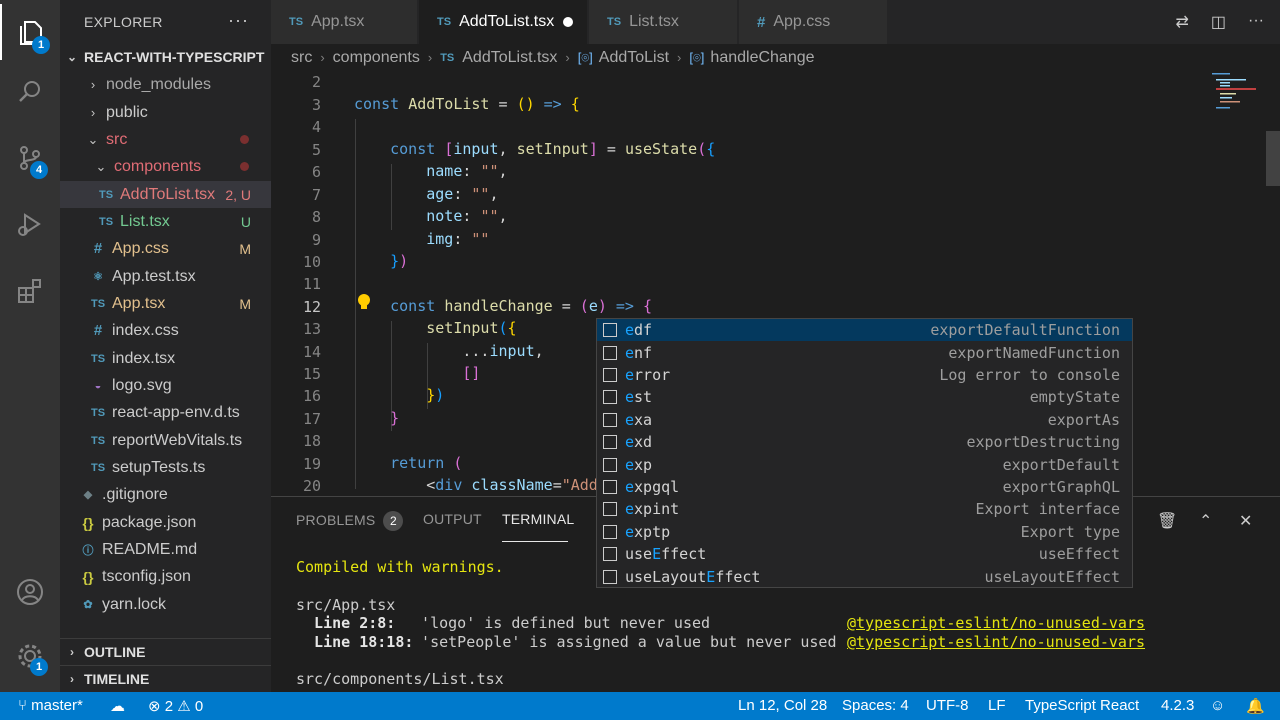 This screenshot has width=1280, height=720. What do you see at coordinates (165, 549) in the screenshot?
I see `tree-item-readme: ⓘ README.md` at bounding box center [165, 549].